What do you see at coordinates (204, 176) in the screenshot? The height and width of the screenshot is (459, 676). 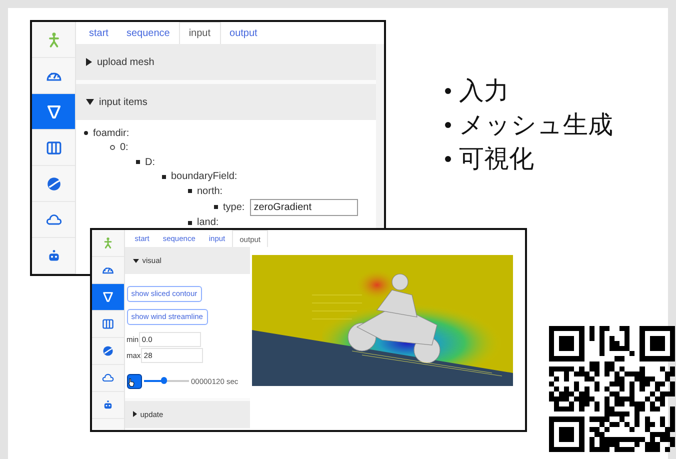 I see `tree-label: boundaryField:` at bounding box center [204, 176].